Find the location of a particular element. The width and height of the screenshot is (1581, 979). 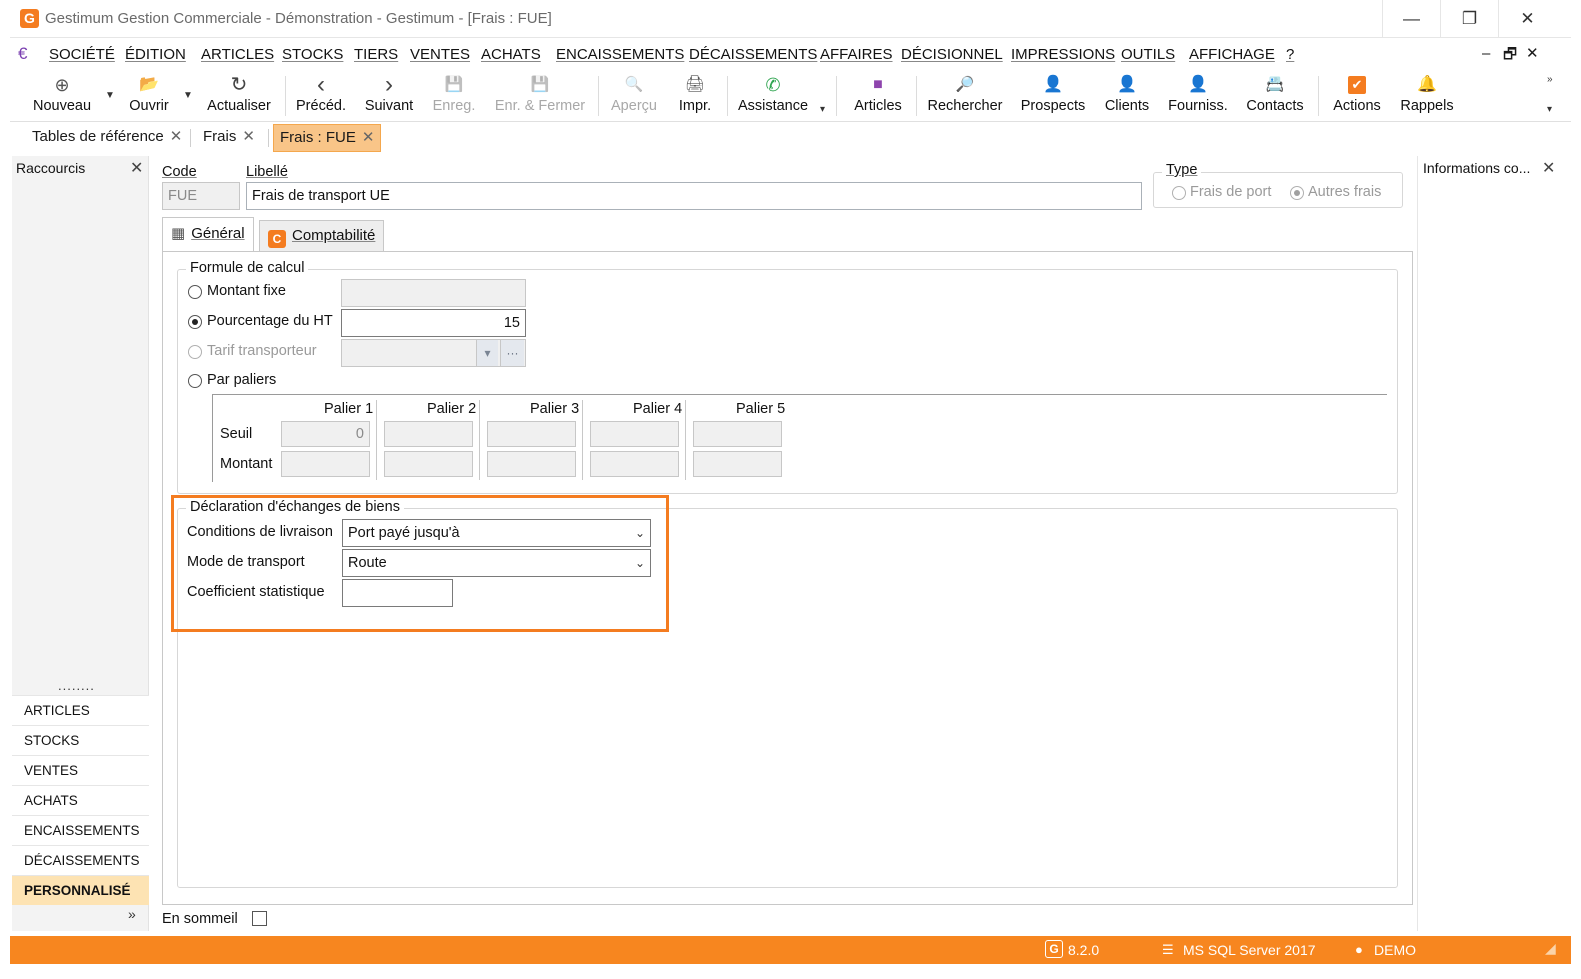

toolbar-chevron-icon: » is located at coordinates (1550, 79).